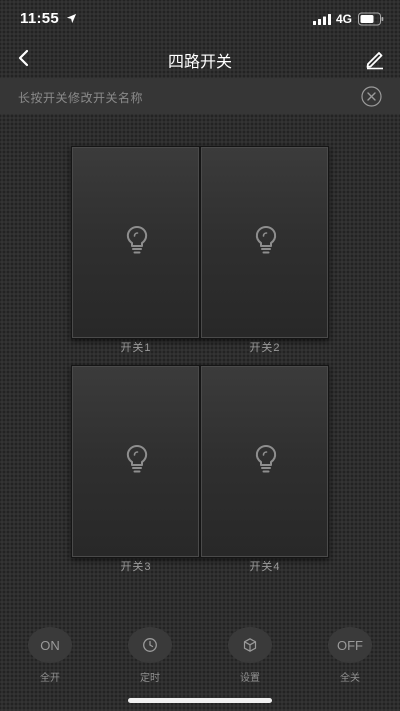 Image resolution: width=400 pixels, height=711 pixels. I want to click on network-label: 4G, so click(344, 19).